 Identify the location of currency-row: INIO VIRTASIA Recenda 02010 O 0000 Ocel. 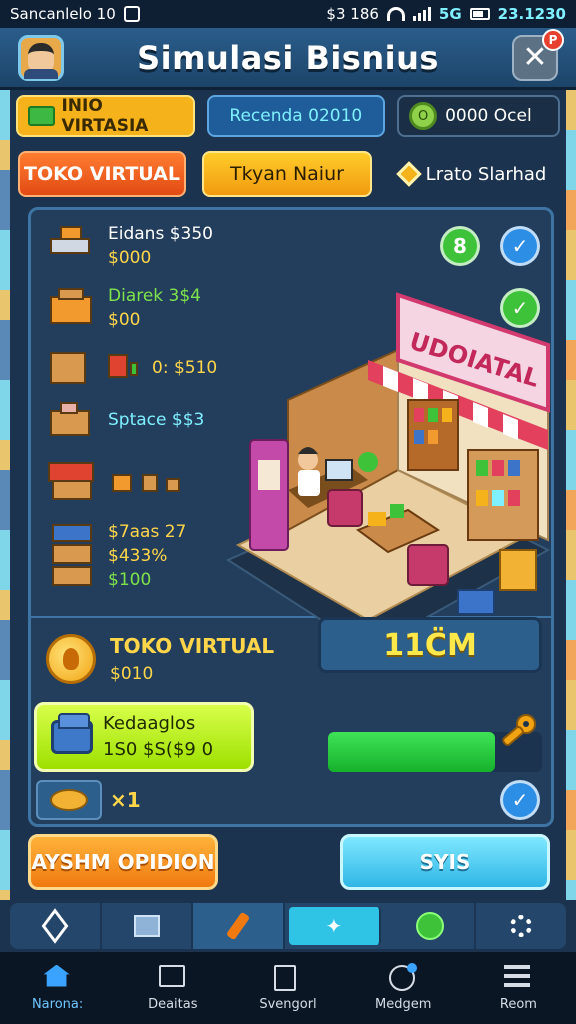
(288, 117).